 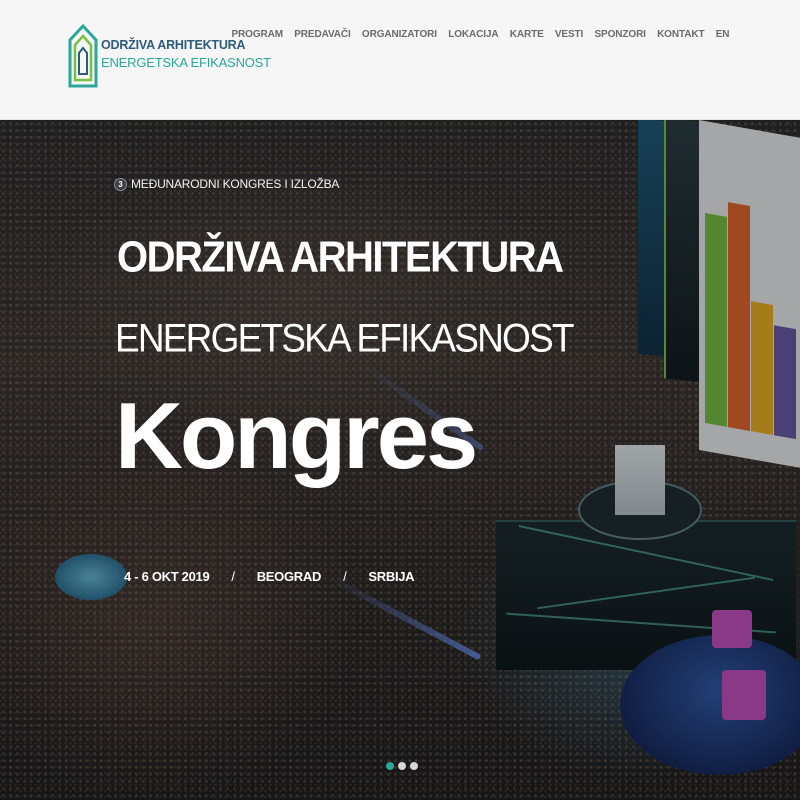 I want to click on nav-kontakt: KONTAKT, so click(x=680, y=34).